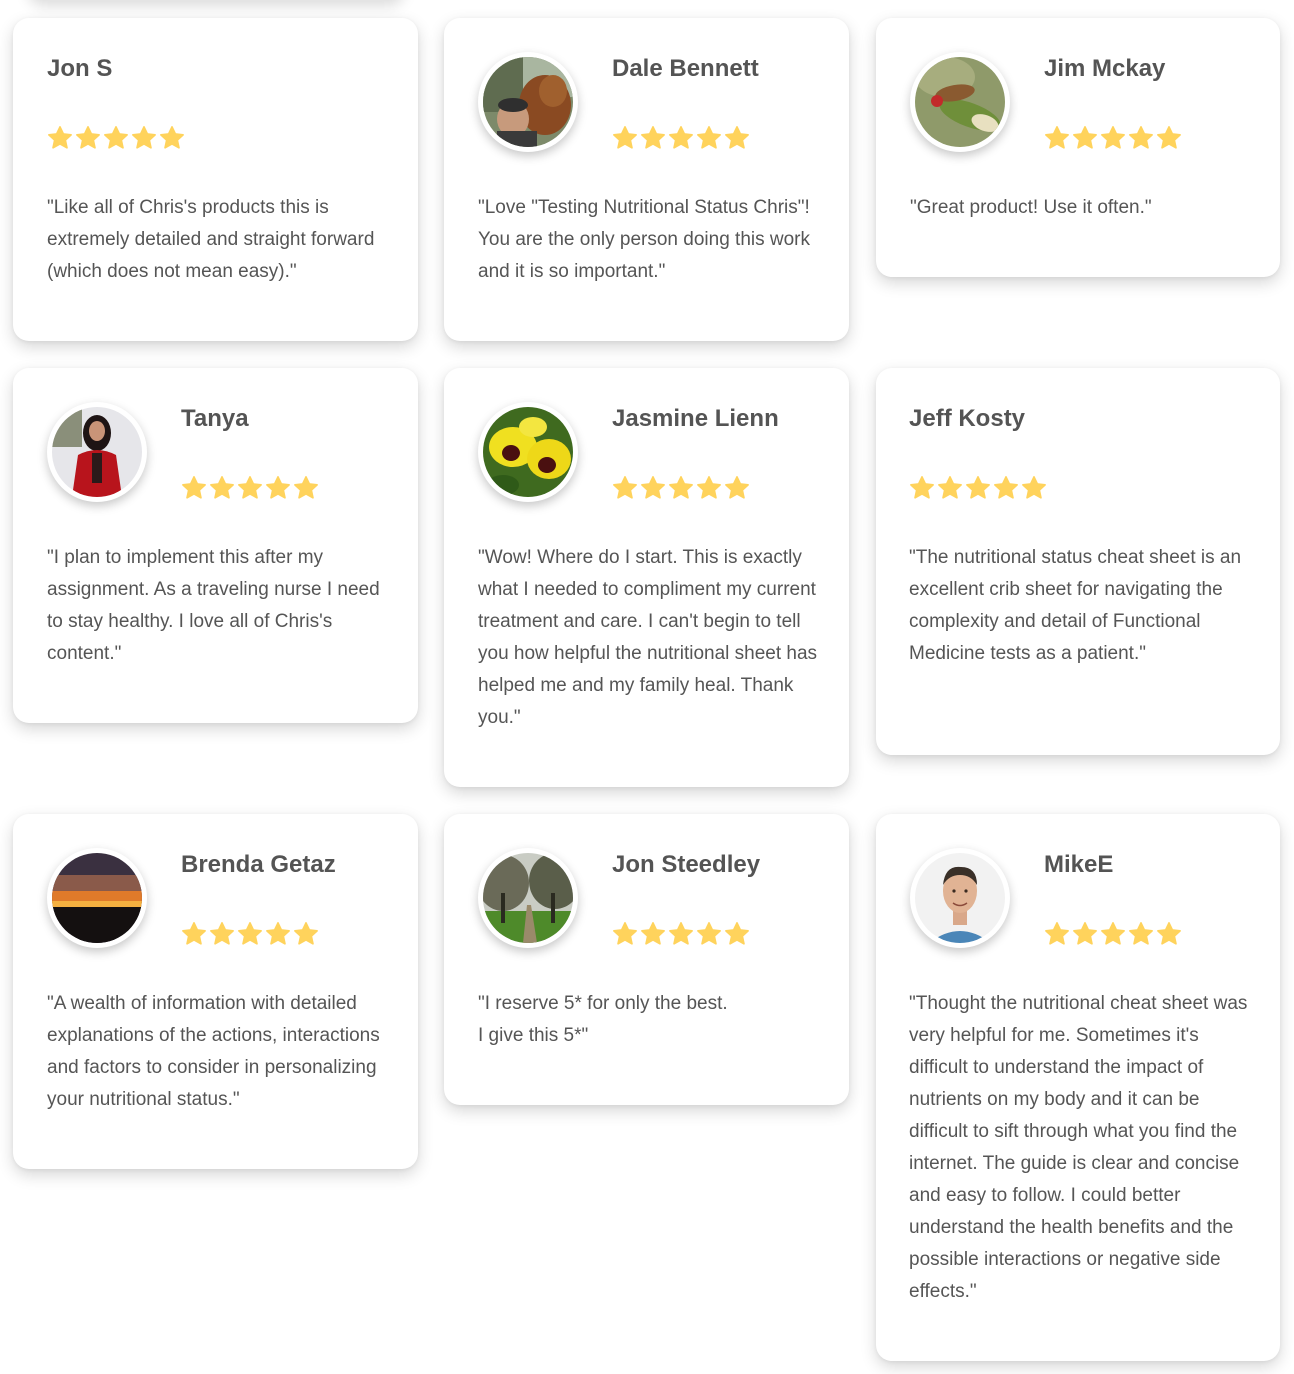  Describe the element at coordinates (1079, 864) in the screenshot. I see `reviewer-name: MikeE` at that location.